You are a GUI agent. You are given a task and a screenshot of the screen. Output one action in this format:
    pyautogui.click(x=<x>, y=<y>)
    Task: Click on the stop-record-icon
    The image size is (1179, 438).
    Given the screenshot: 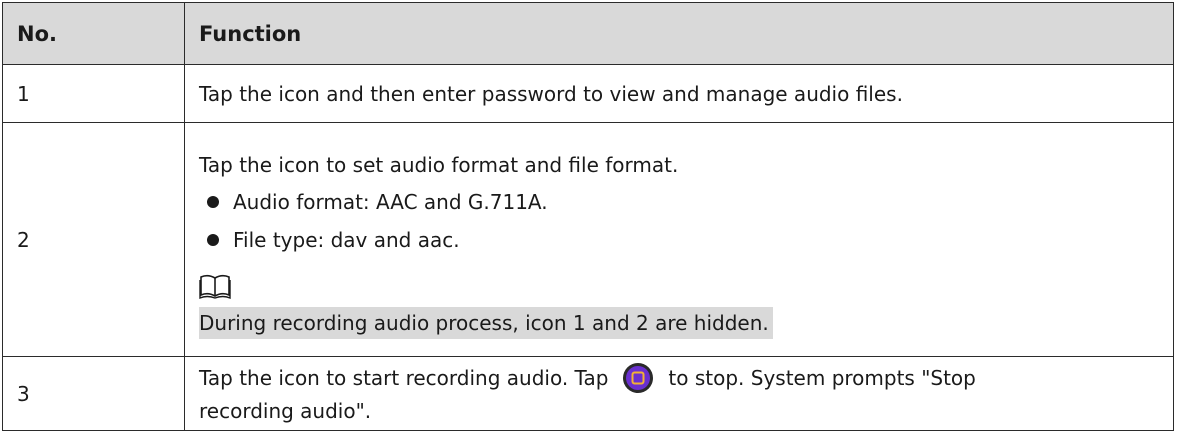 What is the action you would take?
    pyautogui.click(x=638, y=378)
    